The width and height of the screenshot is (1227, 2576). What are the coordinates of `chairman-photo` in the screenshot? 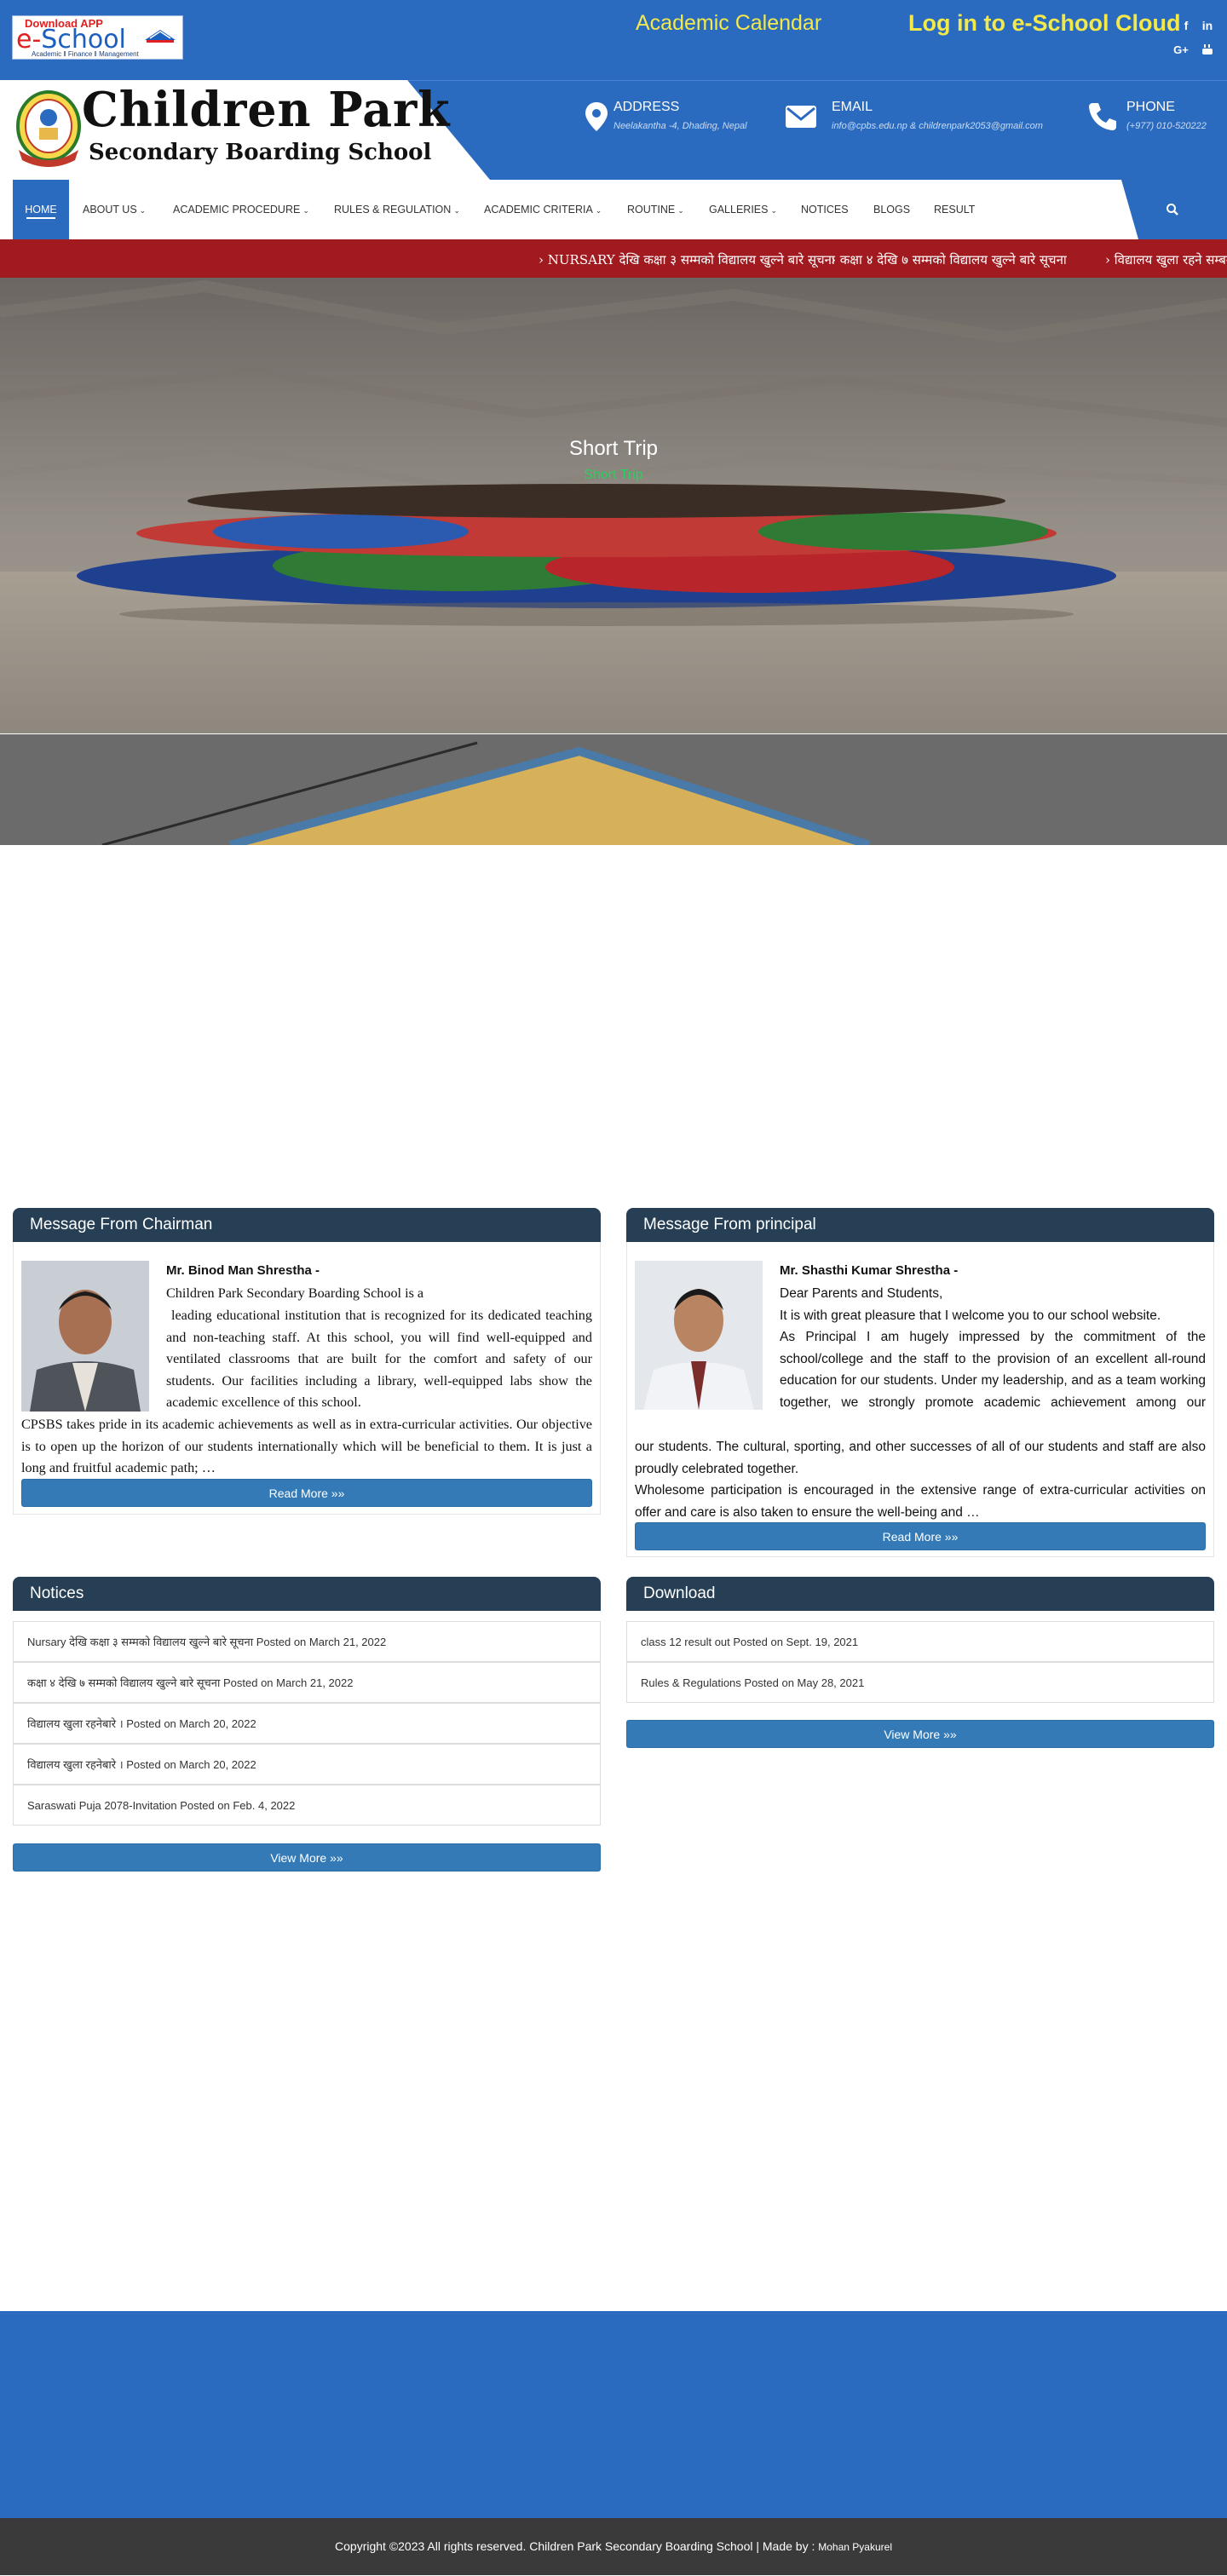 It's located at (85, 1336).